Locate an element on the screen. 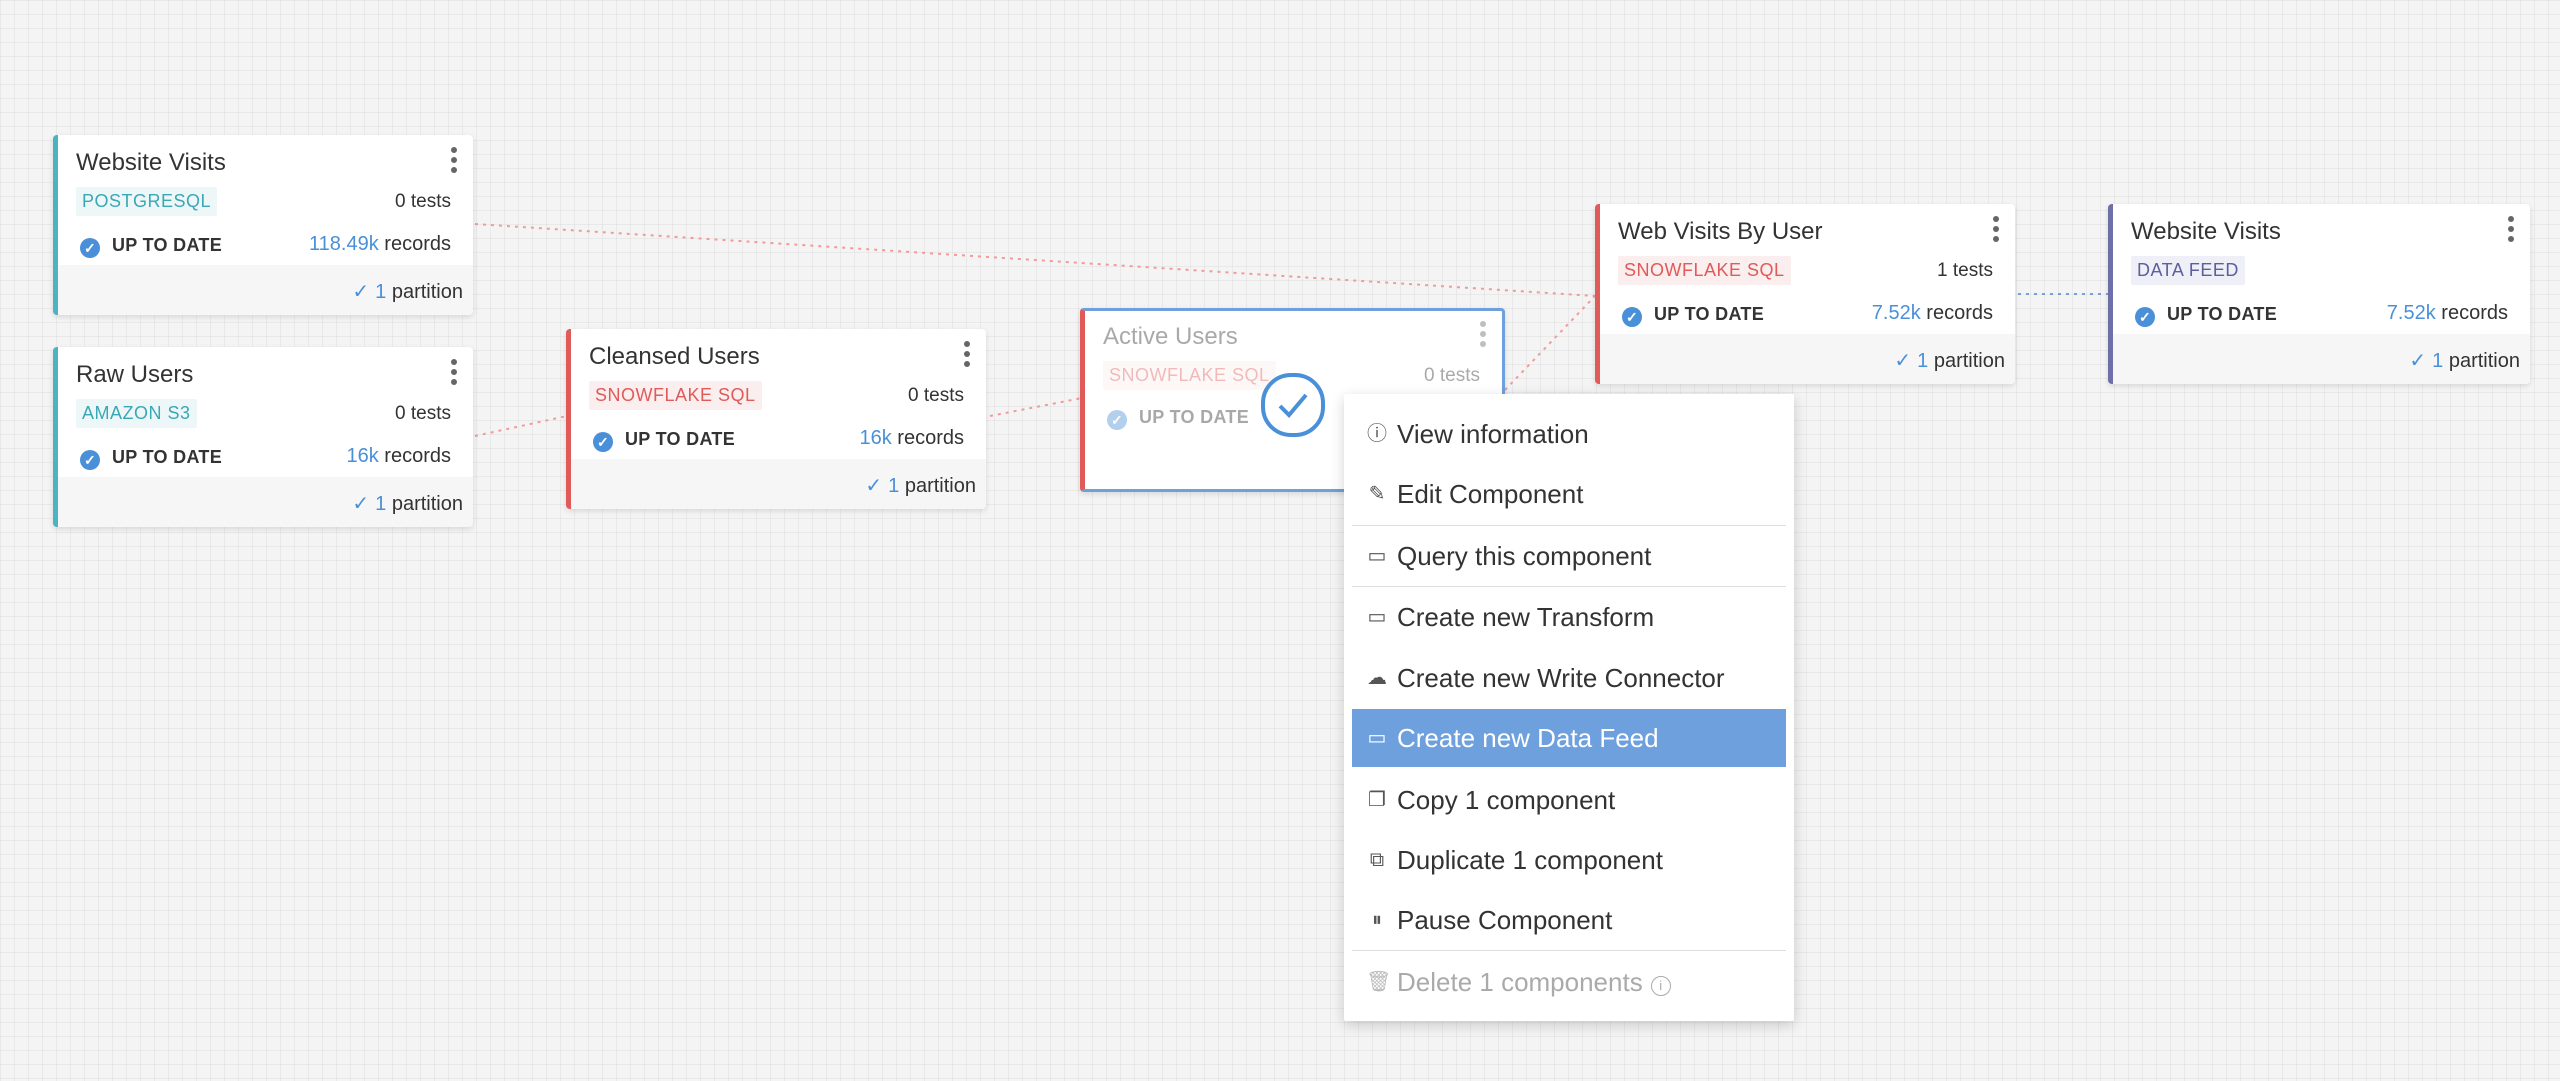 The image size is (2560, 1081). menu-item-label: Delete 1 components is located at coordinates (1520, 982).